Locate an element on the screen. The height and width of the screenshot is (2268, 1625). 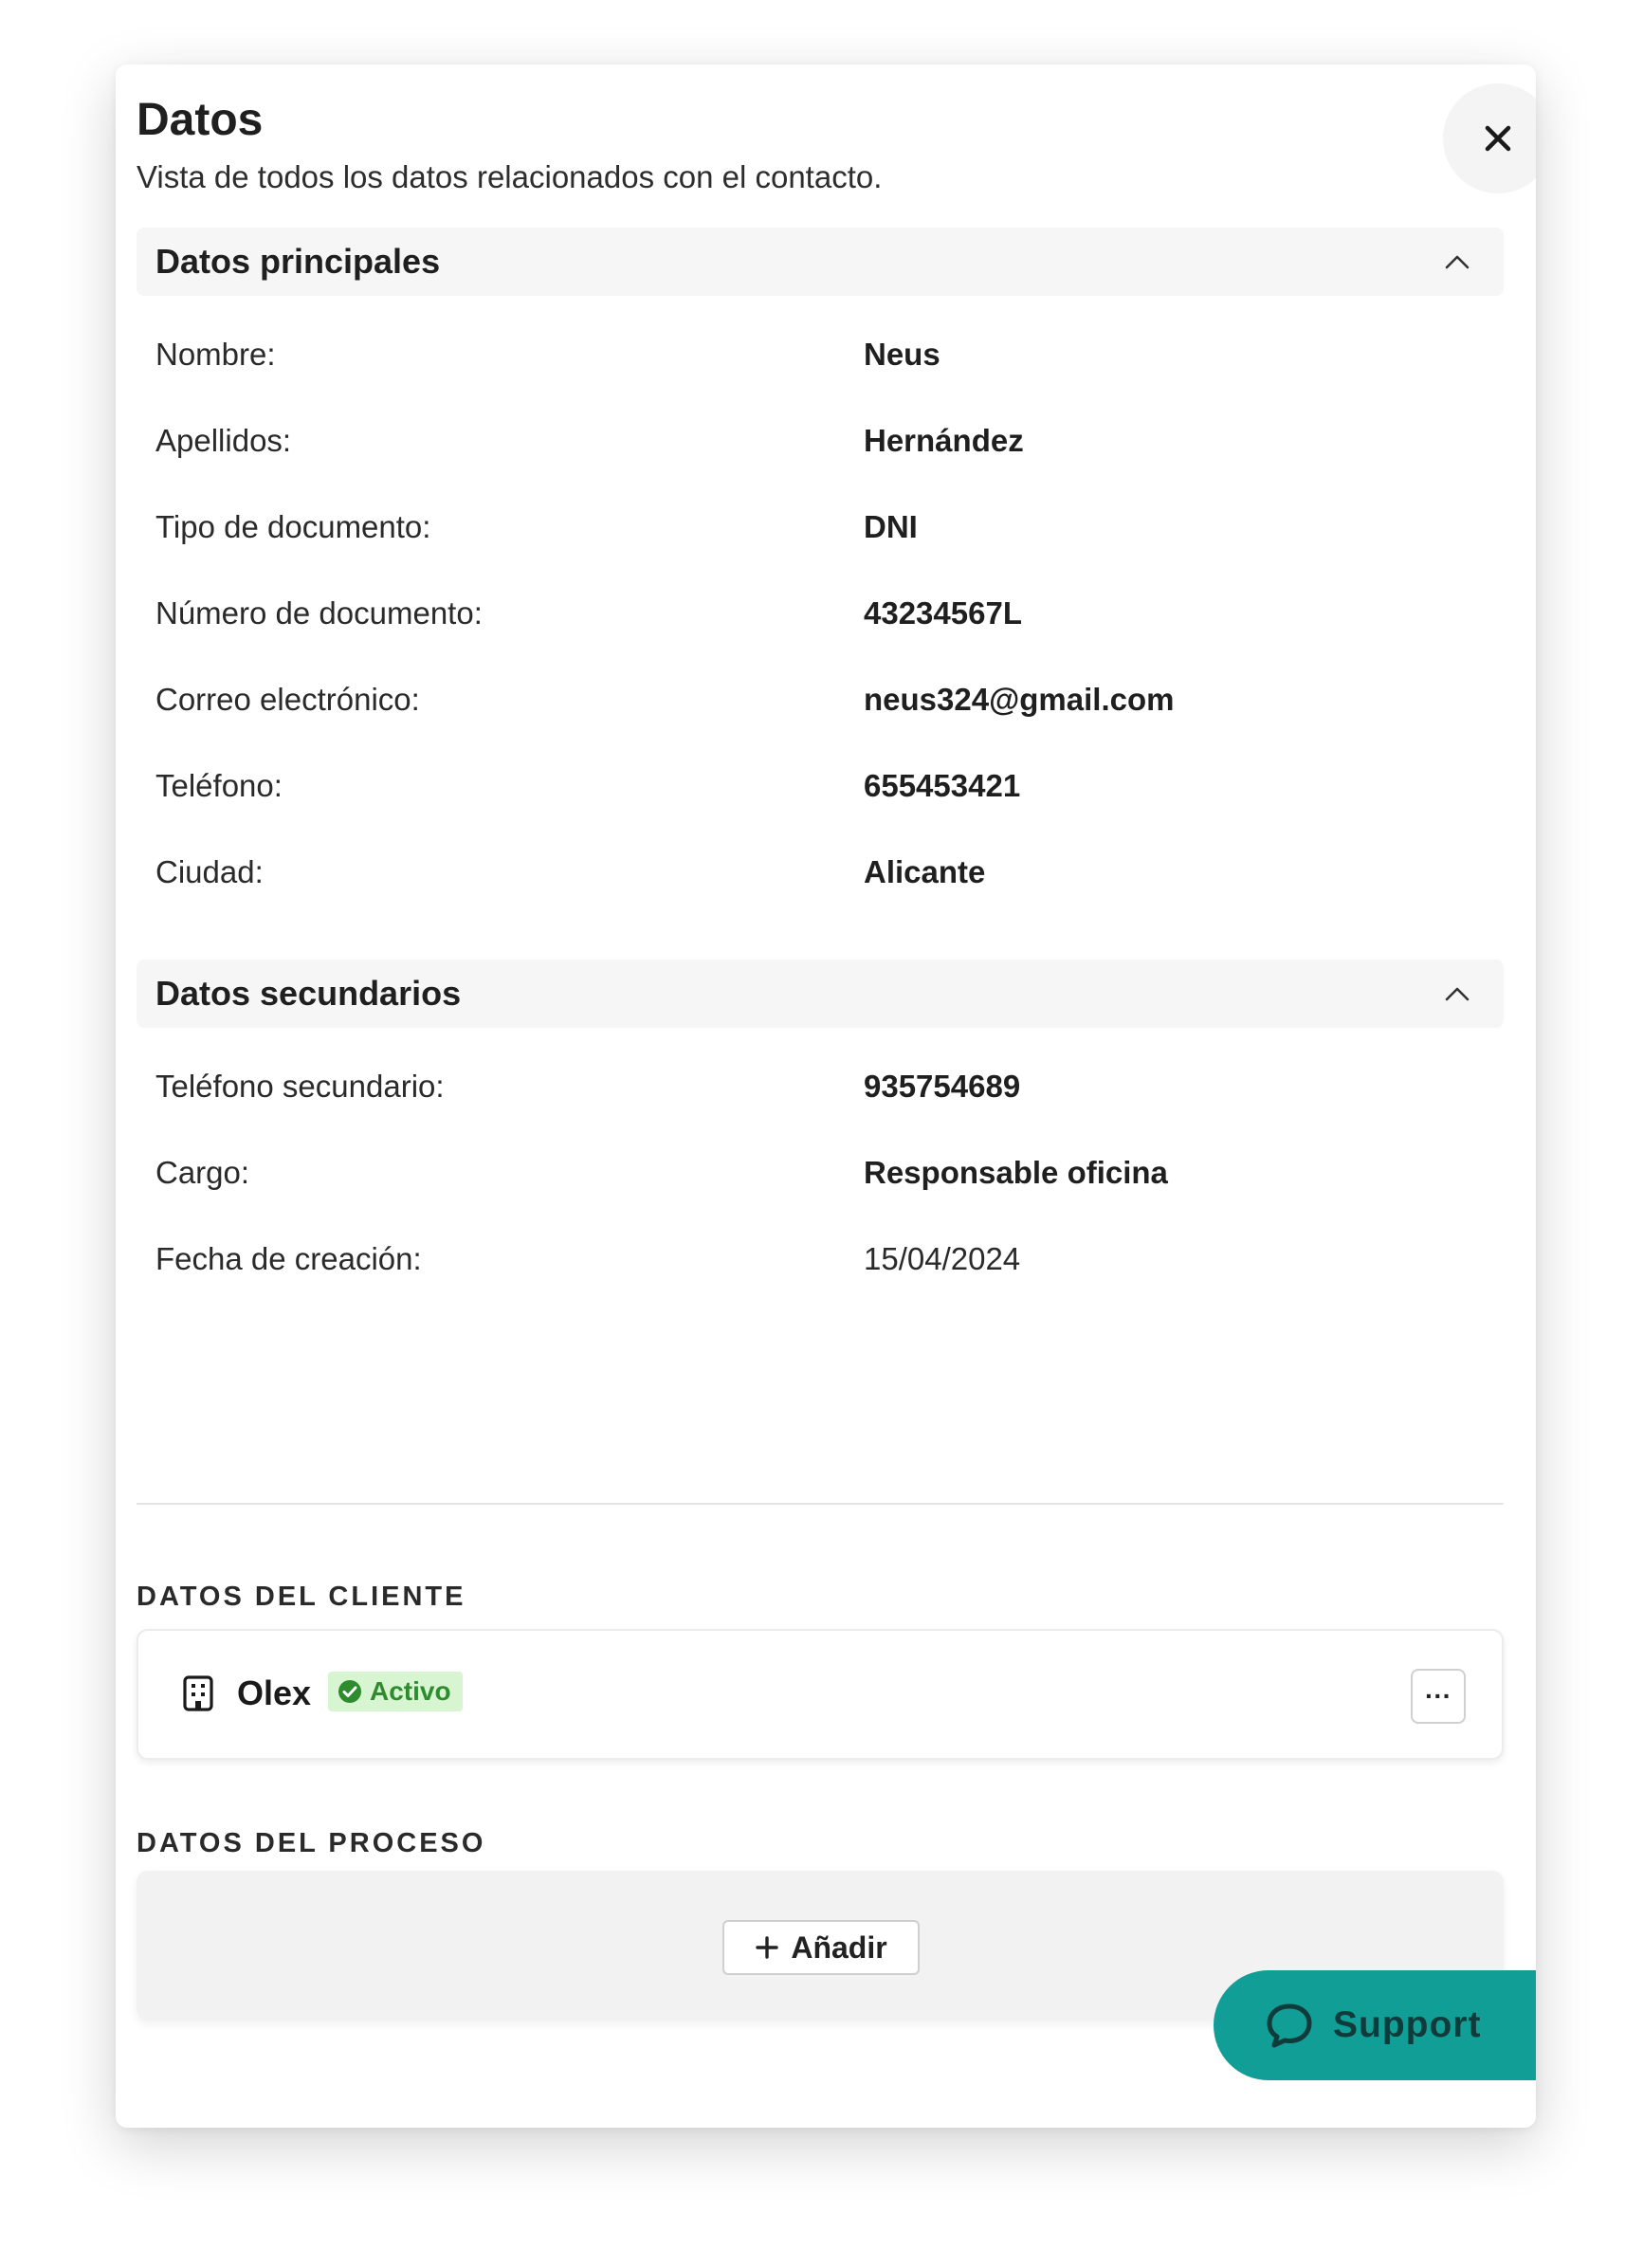
field-label-telefono-secundario: Teléfono secundario: is located at coordinates (300, 1086).